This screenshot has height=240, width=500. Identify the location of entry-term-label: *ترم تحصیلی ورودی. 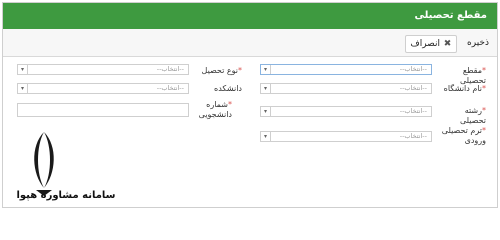
(463, 135).